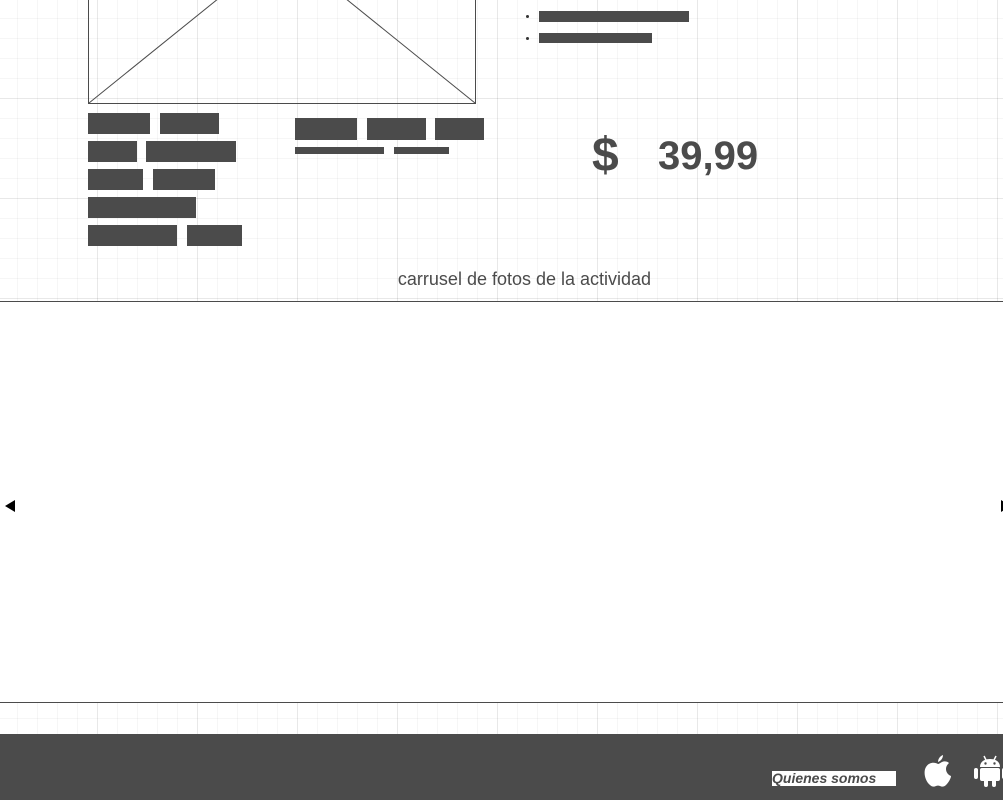 This screenshot has height=800, width=1003. What do you see at coordinates (501, 767) in the screenshot?
I see `footer: Quienes somos` at bounding box center [501, 767].